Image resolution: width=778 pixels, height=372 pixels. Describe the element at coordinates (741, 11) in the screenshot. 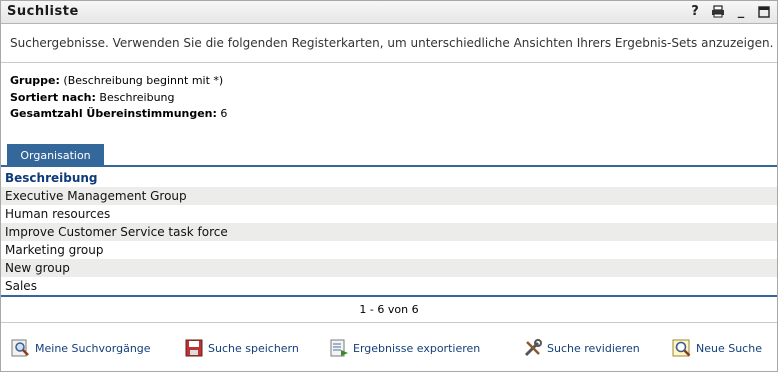

I see `minimize-icon: _` at that location.